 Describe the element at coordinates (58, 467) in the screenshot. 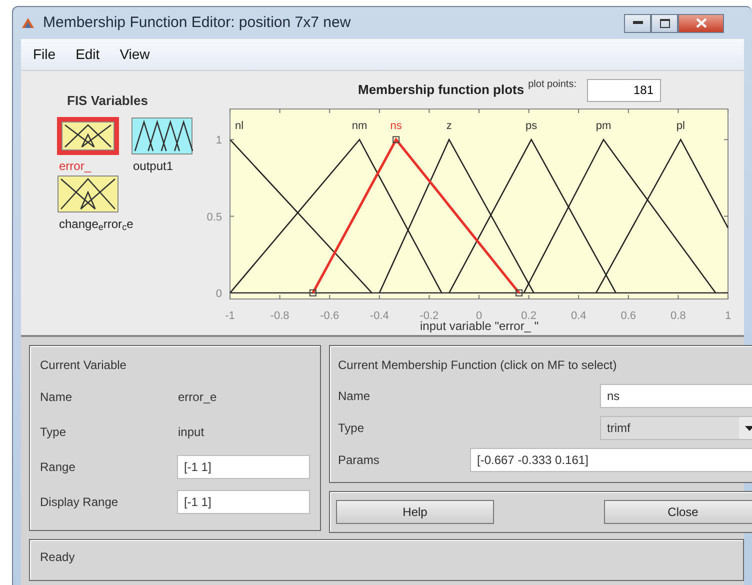

I see `field-label: Range` at that location.